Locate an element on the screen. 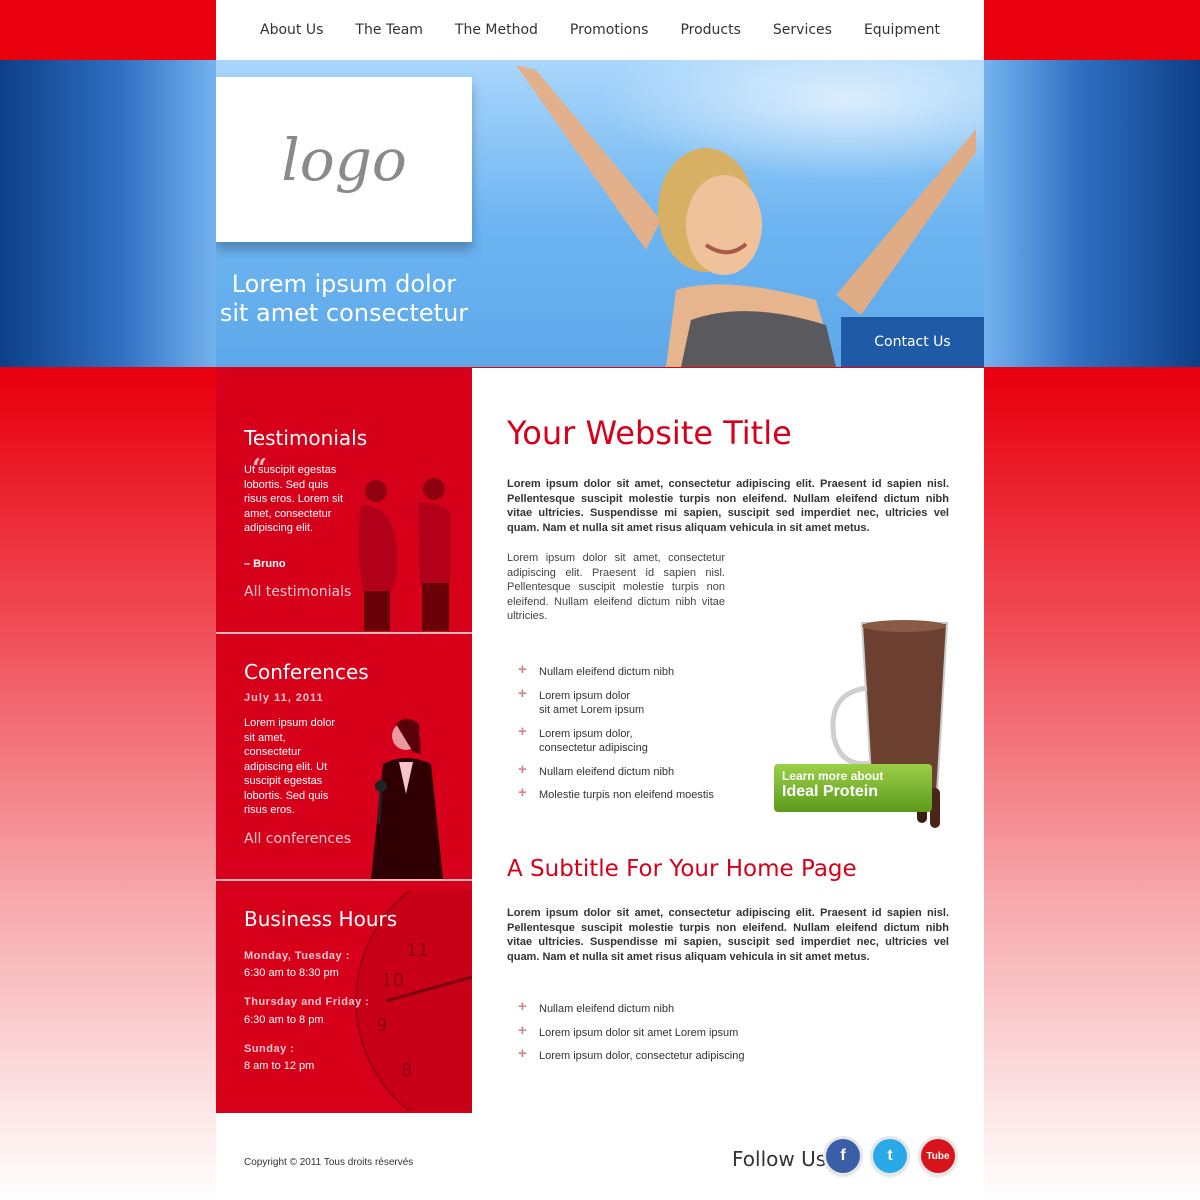 This screenshot has height=1200, width=1200. conferences-title: Conferences is located at coordinates (306, 672).